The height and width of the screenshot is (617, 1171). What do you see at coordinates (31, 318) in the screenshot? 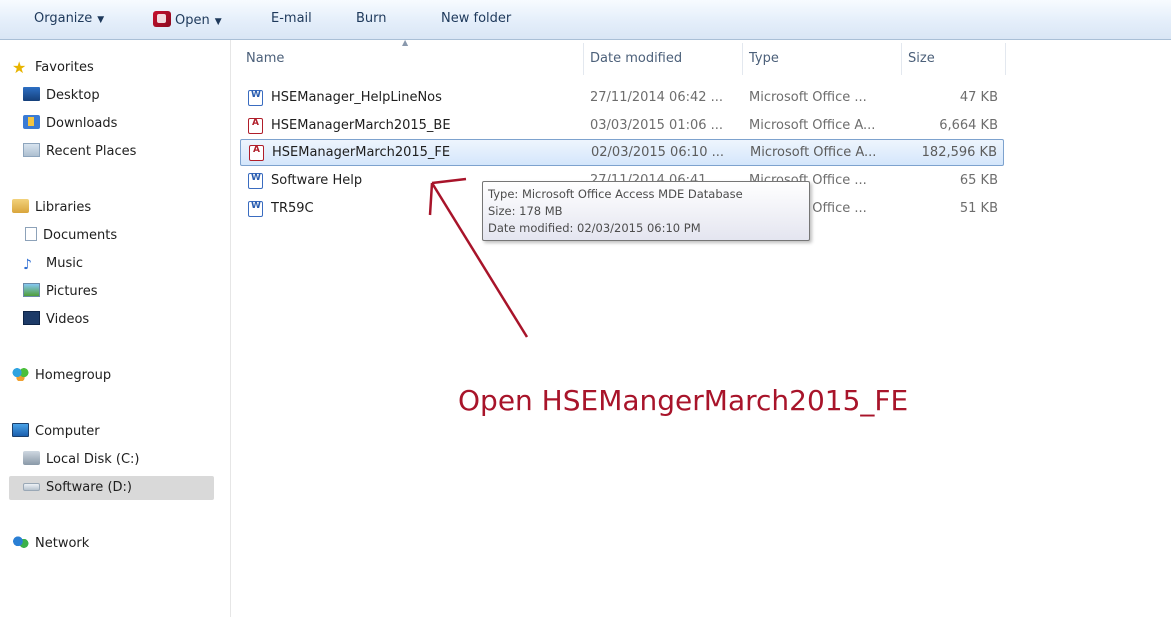
I see `videos-icon` at bounding box center [31, 318].